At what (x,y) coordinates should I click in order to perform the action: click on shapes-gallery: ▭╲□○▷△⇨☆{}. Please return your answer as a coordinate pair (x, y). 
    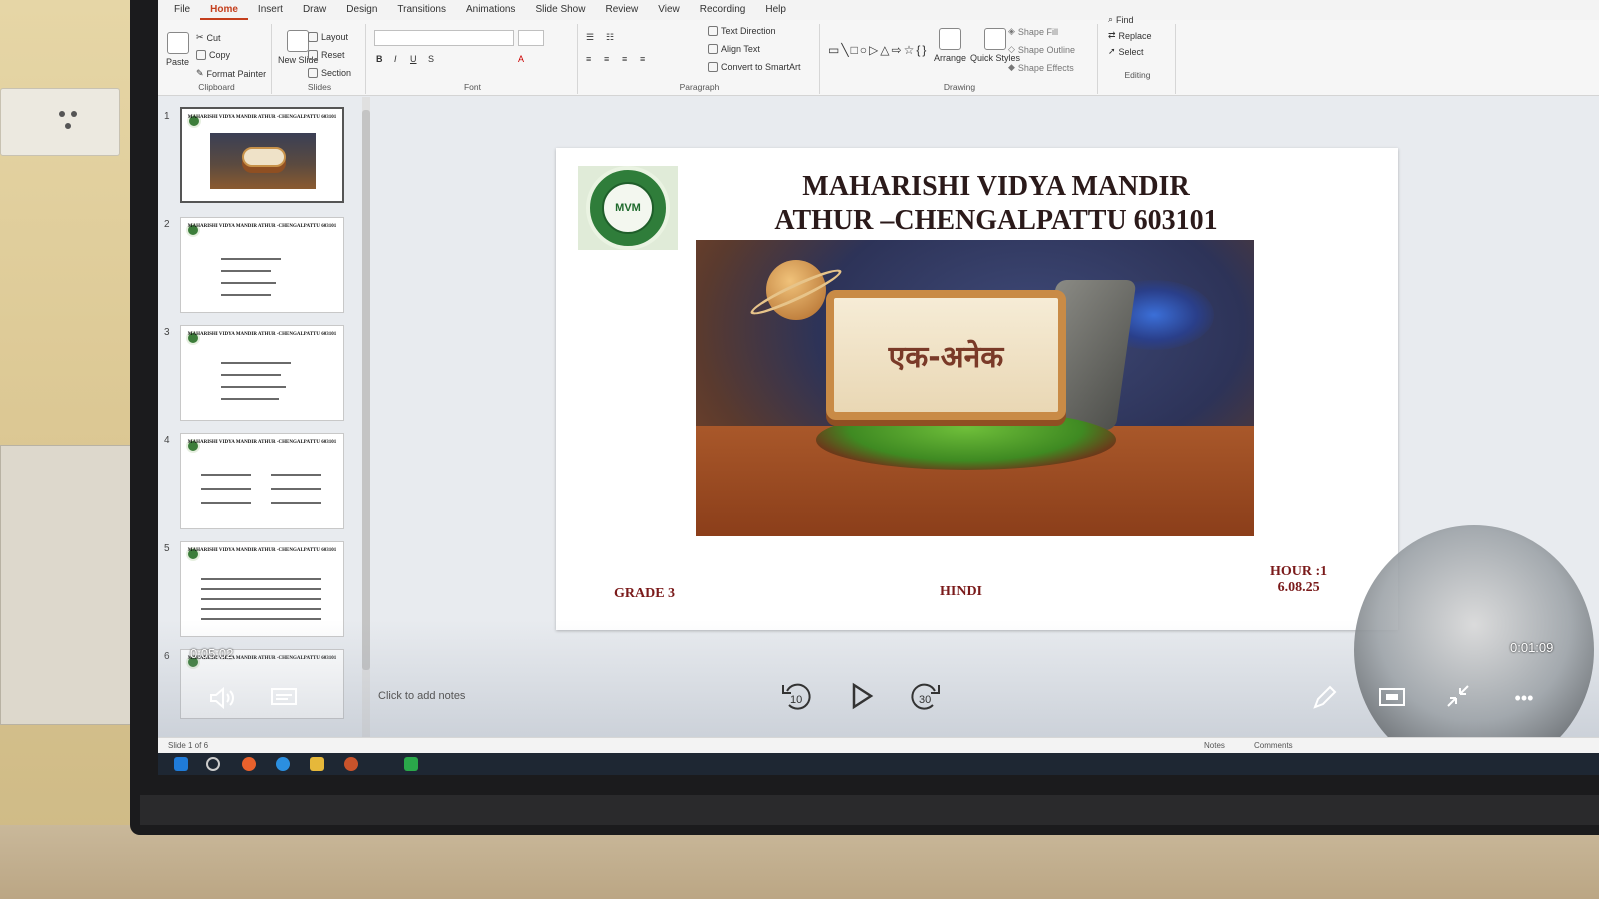
    Looking at the image, I should click on (878, 50).